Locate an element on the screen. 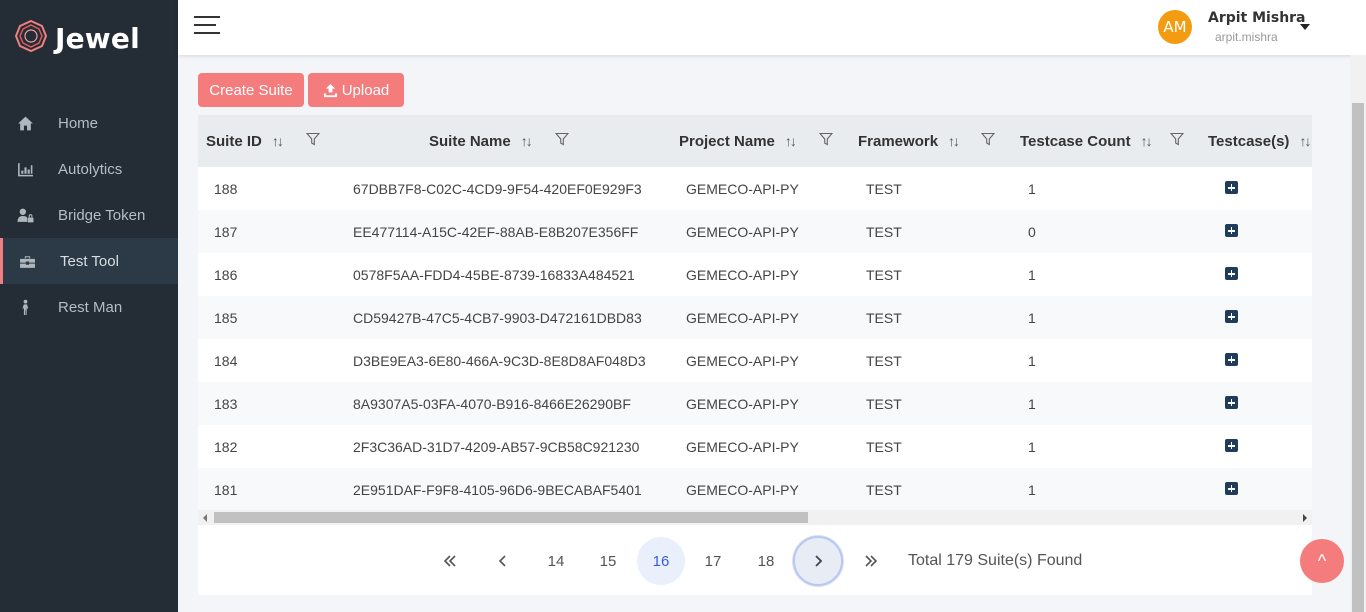 The width and height of the screenshot is (1366, 612). sidebar-item-bridge-token: Bridge Token is located at coordinates (89, 215).